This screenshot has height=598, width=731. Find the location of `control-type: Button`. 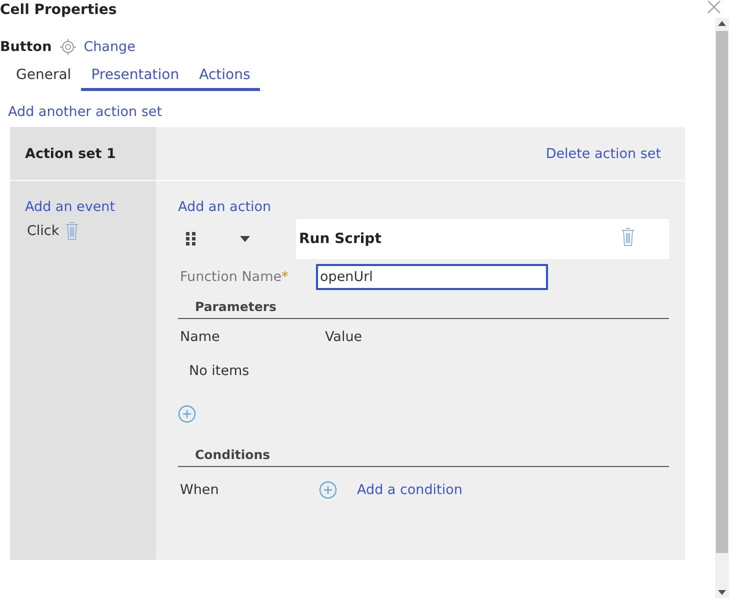

control-type: Button is located at coordinates (26, 47).